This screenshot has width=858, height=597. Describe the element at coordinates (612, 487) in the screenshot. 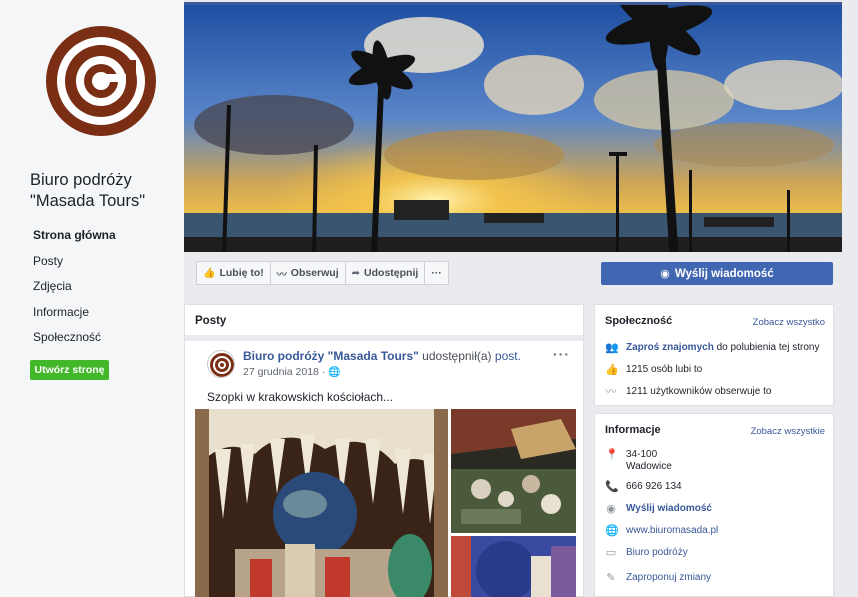

I see `phone-icon: 📞` at that location.